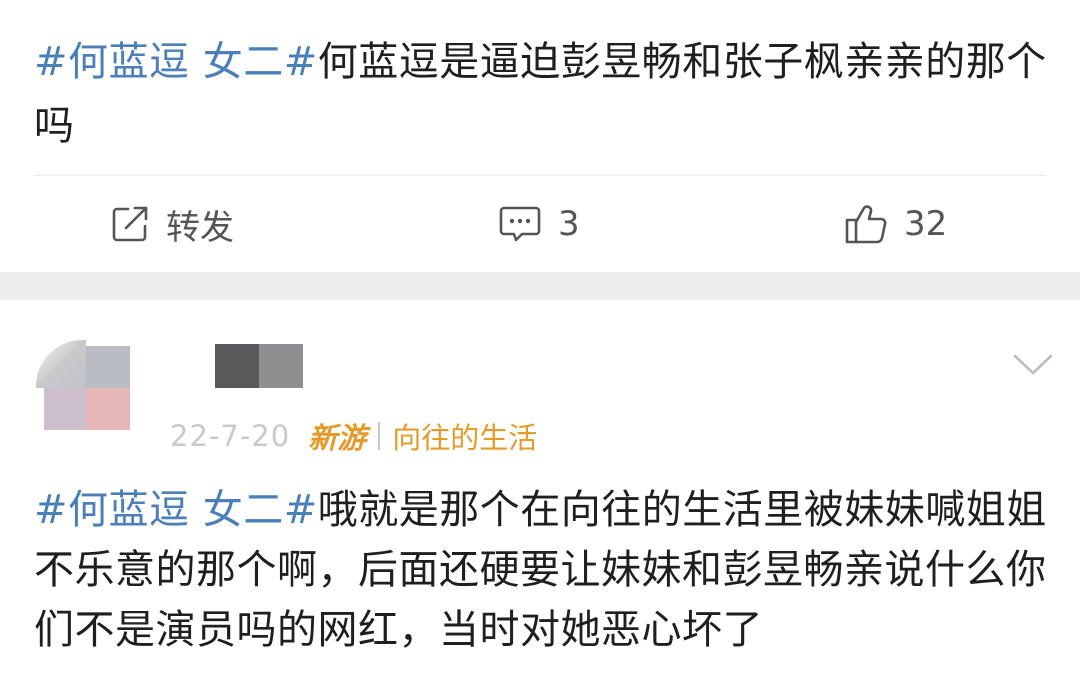 The width and height of the screenshot is (1080, 697). I want to click on comment-button: 3, so click(539, 224).